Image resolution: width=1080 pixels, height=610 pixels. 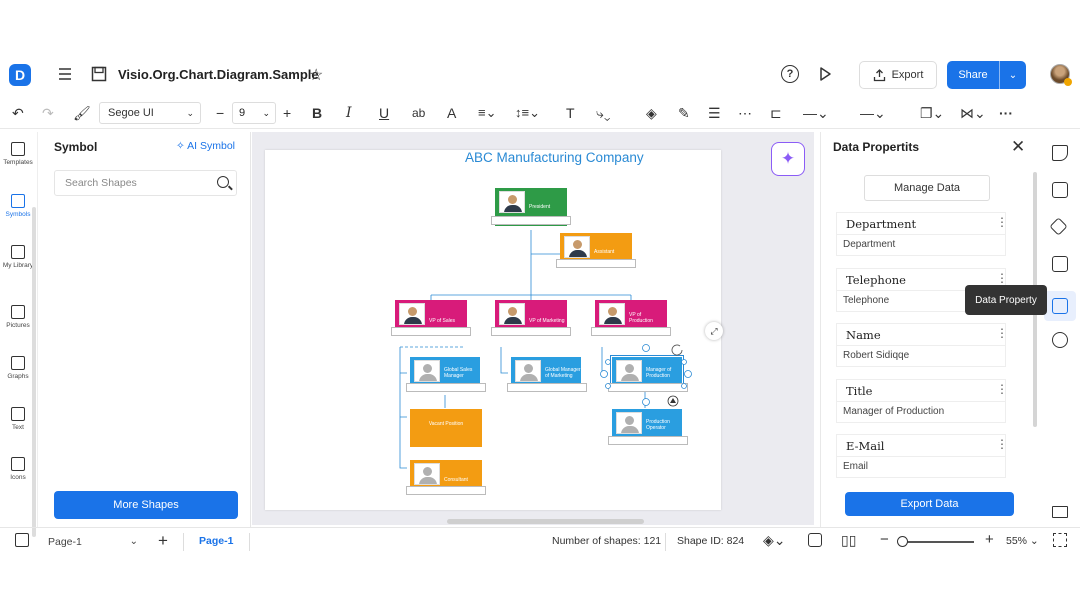 What do you see at coordinates (18, 419) in the screenshot?
I see `rail-item-text: Text` at bounding box center [18, 419].